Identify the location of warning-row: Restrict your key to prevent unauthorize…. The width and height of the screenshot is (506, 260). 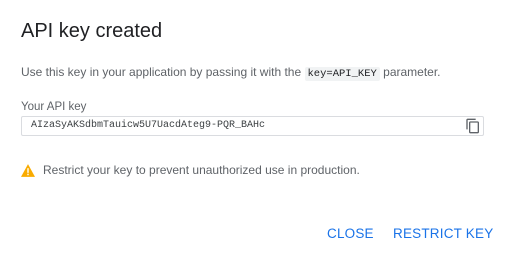
(190, 170).